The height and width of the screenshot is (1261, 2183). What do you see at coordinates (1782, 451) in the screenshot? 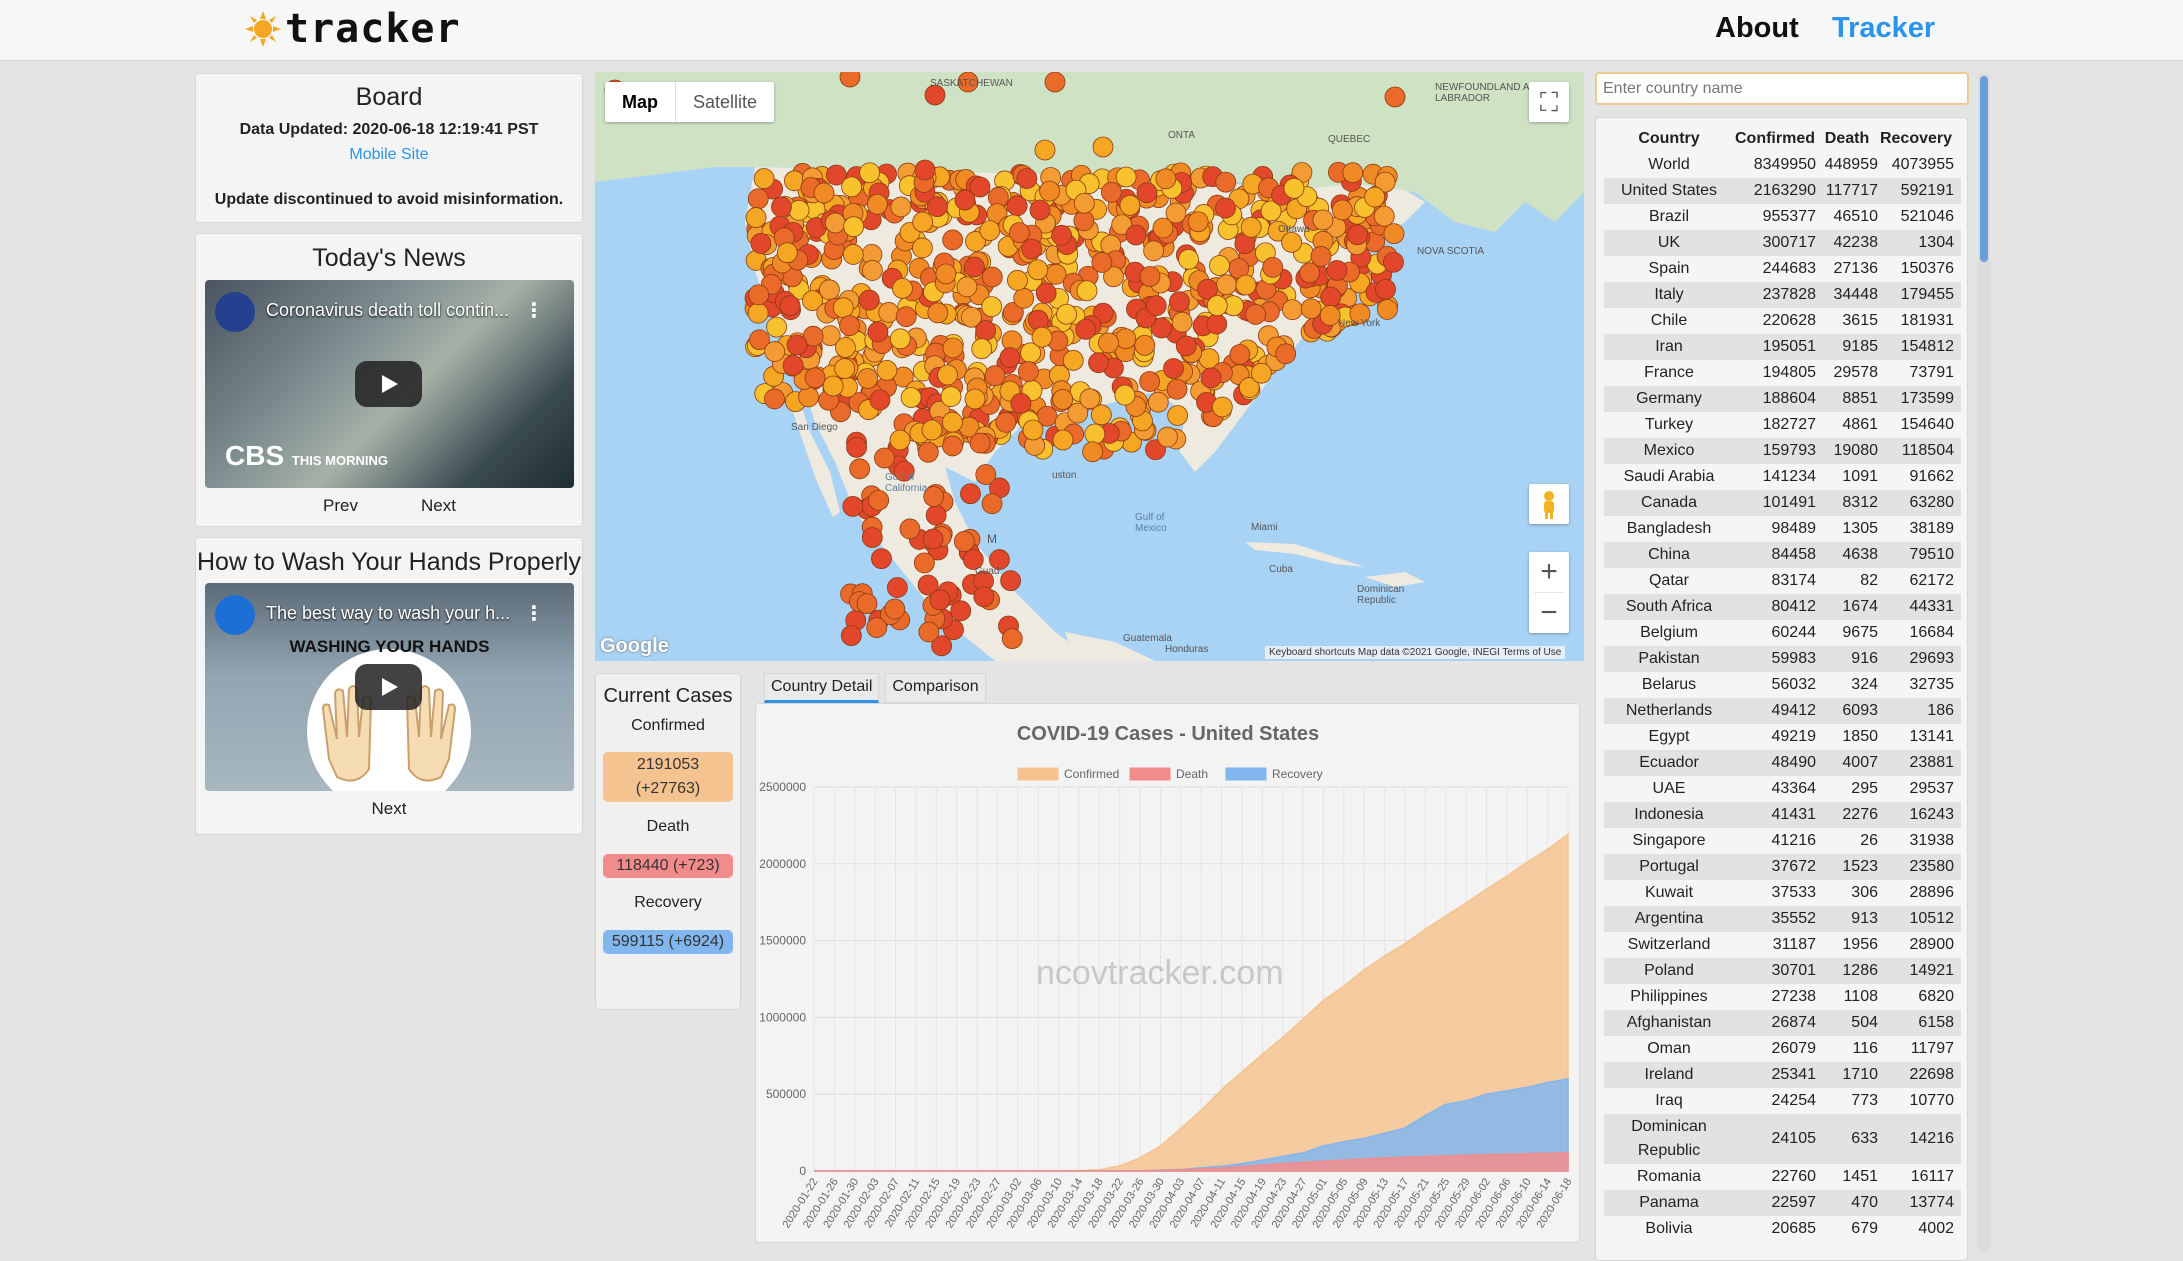
I see `table-row: Mexico 159793 19080 118504` at bounding box center [1782, 451].